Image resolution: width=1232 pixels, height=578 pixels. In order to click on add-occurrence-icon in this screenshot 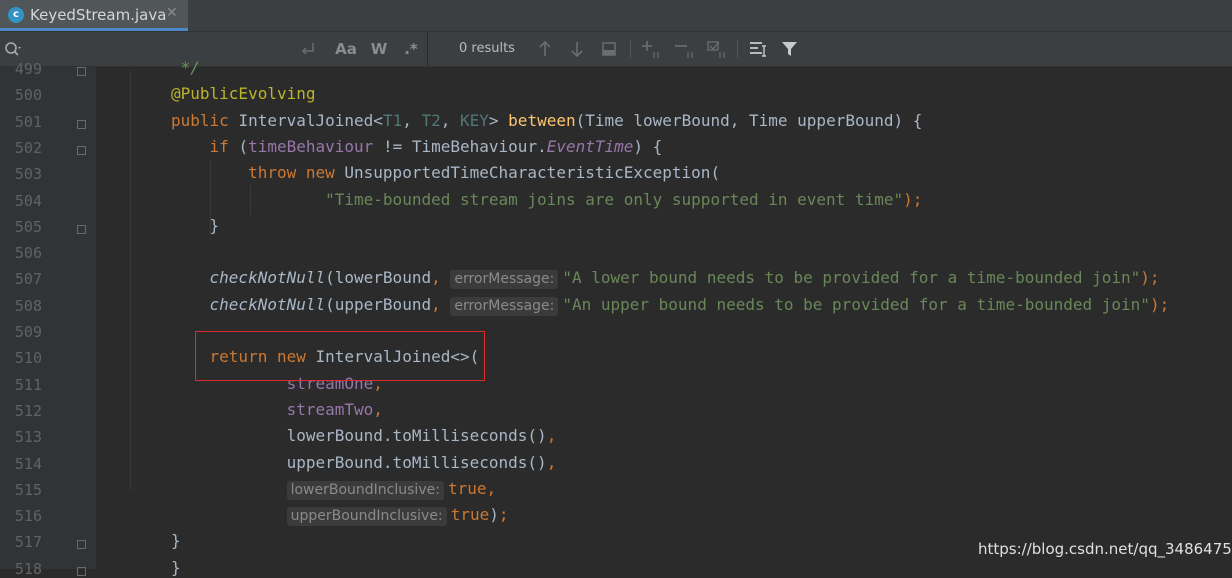, I will do `click(652, 49)`.